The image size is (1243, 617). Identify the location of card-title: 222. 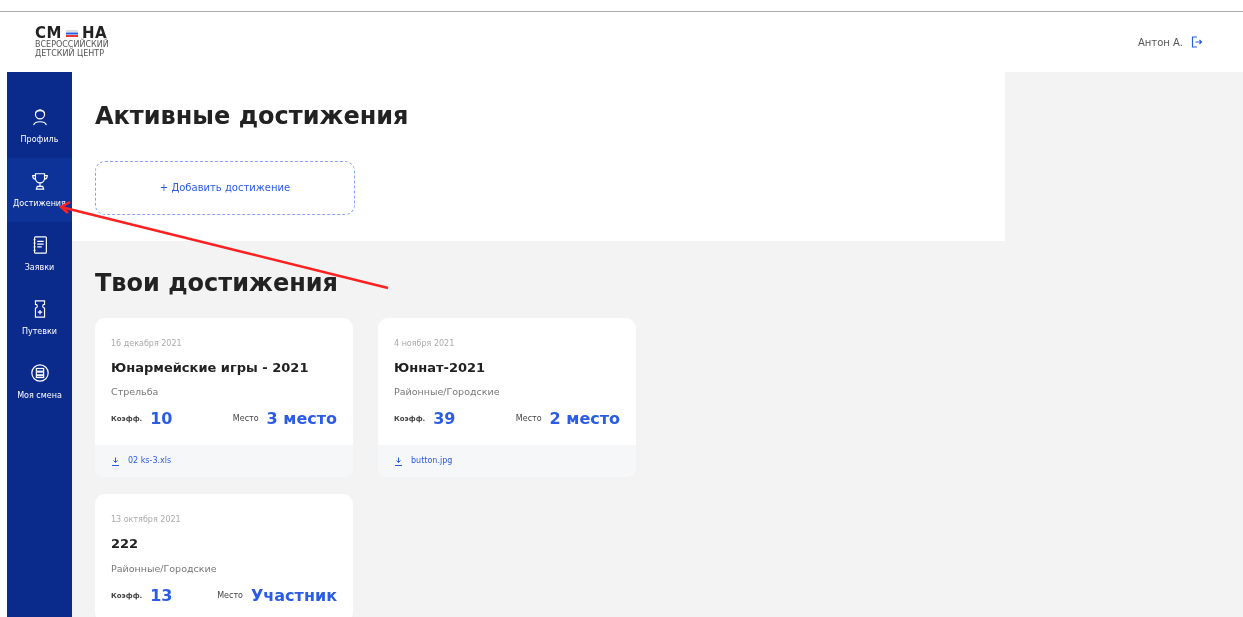
(125, 544).